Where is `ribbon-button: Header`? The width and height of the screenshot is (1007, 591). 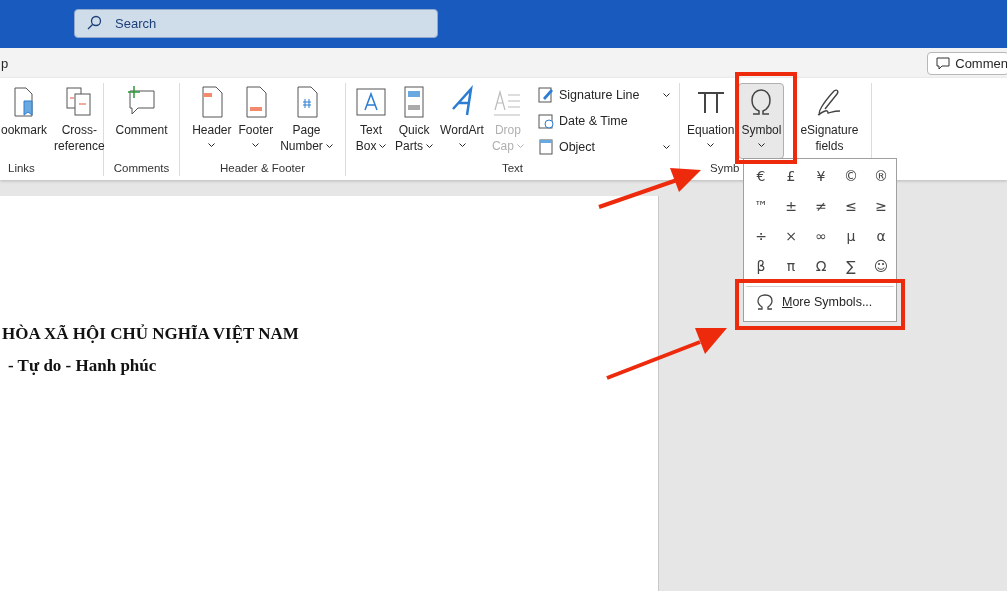
ribbon-button: Header is located at coordinates (212, 121).